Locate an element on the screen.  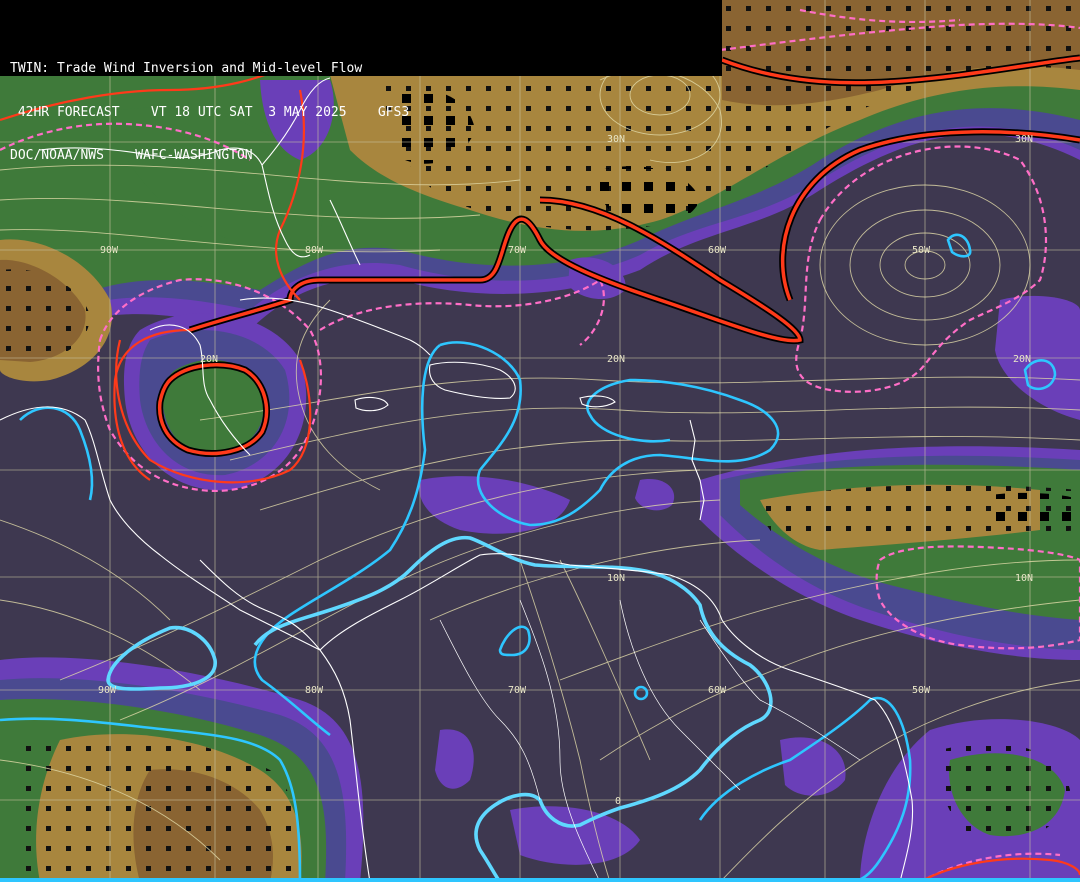
hatch-east-heavy is located at coordinates (1035, 510).